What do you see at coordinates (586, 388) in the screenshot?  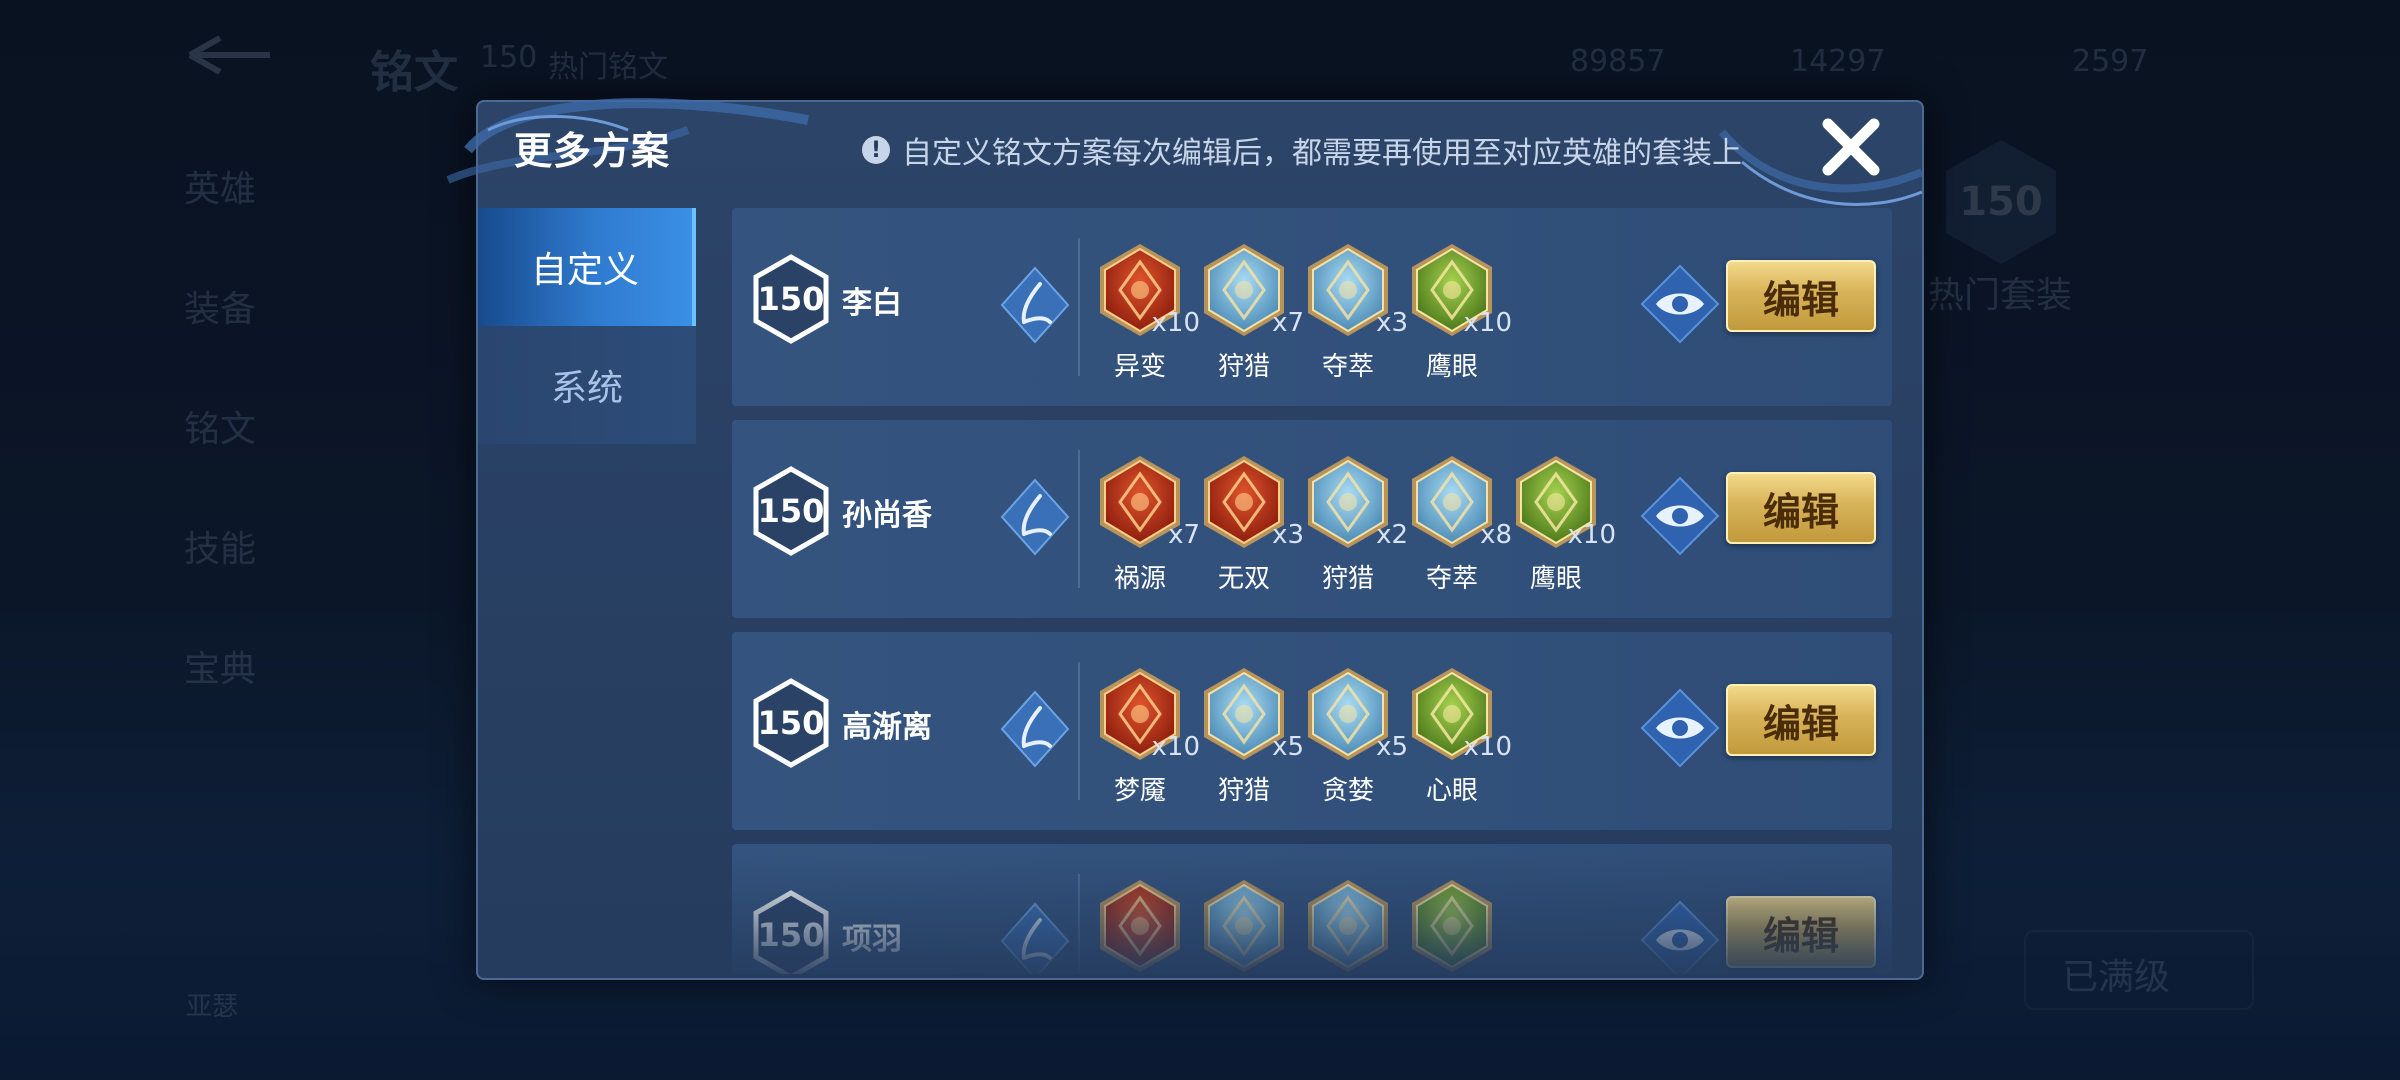 I see `tab-label: 系统` at bounding box center [586, 388].